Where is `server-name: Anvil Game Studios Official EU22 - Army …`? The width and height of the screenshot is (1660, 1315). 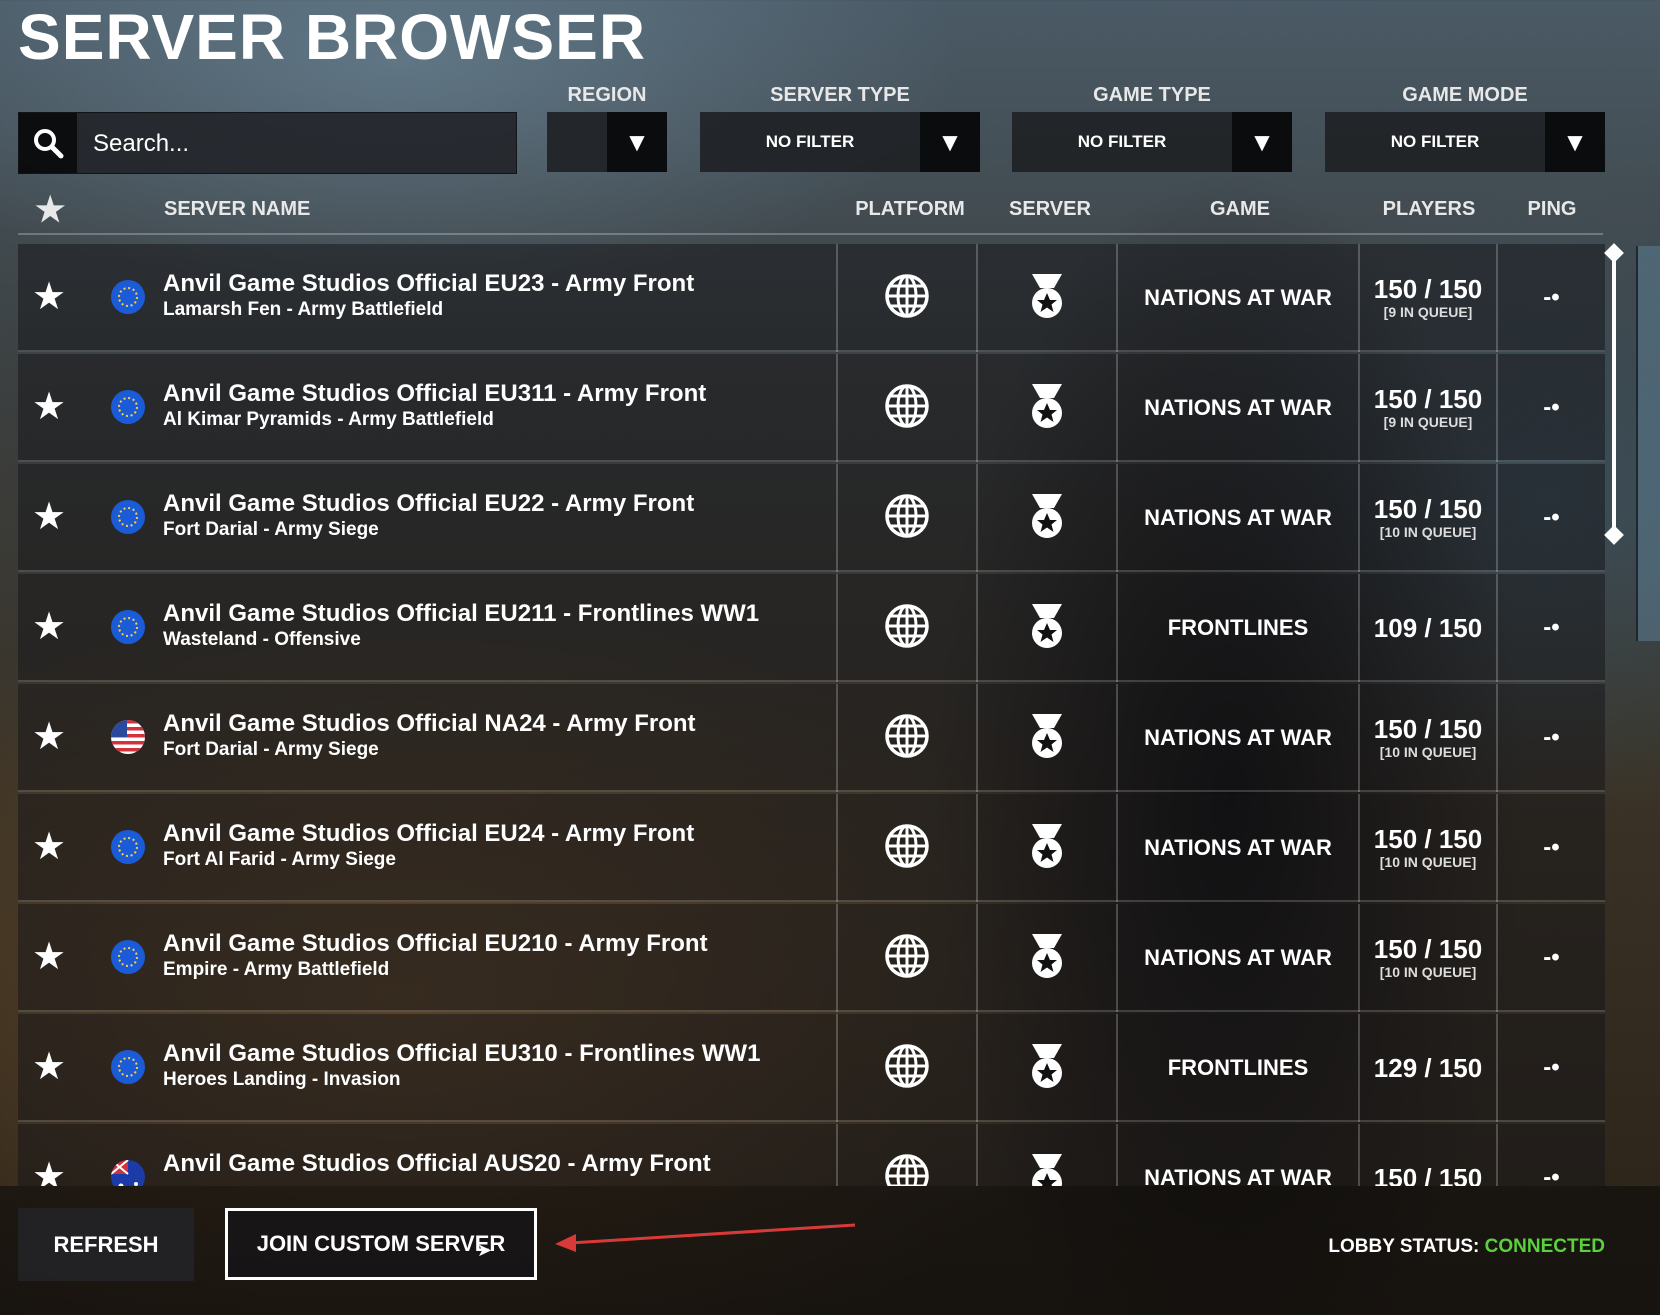
server-name: Anvil Game Studios Official EU22 - Army … is located at coordinates (429, 503).